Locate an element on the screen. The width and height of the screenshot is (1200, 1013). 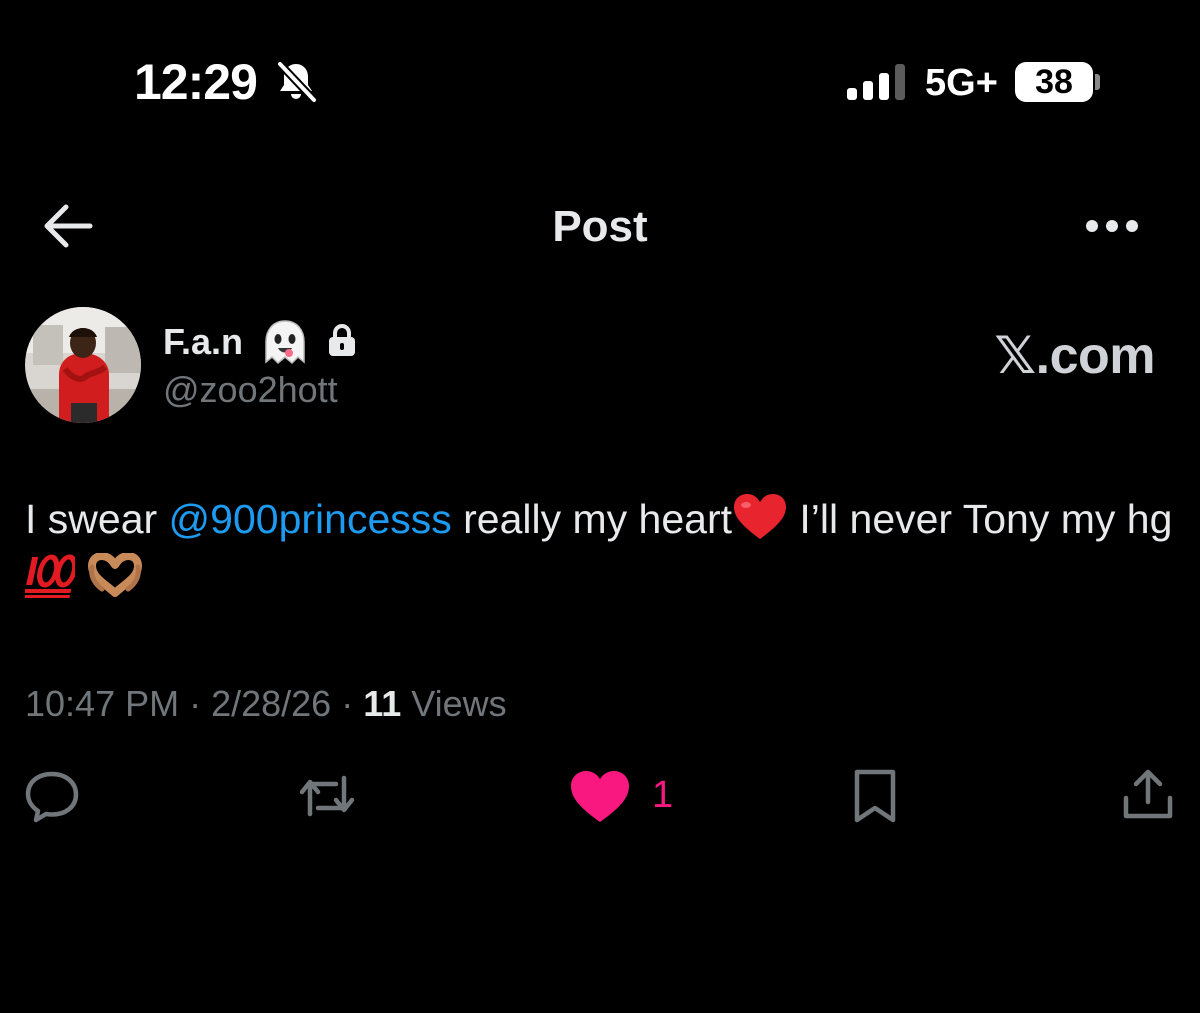
post-text-segment: I swear is located at coordinates (97, 519).